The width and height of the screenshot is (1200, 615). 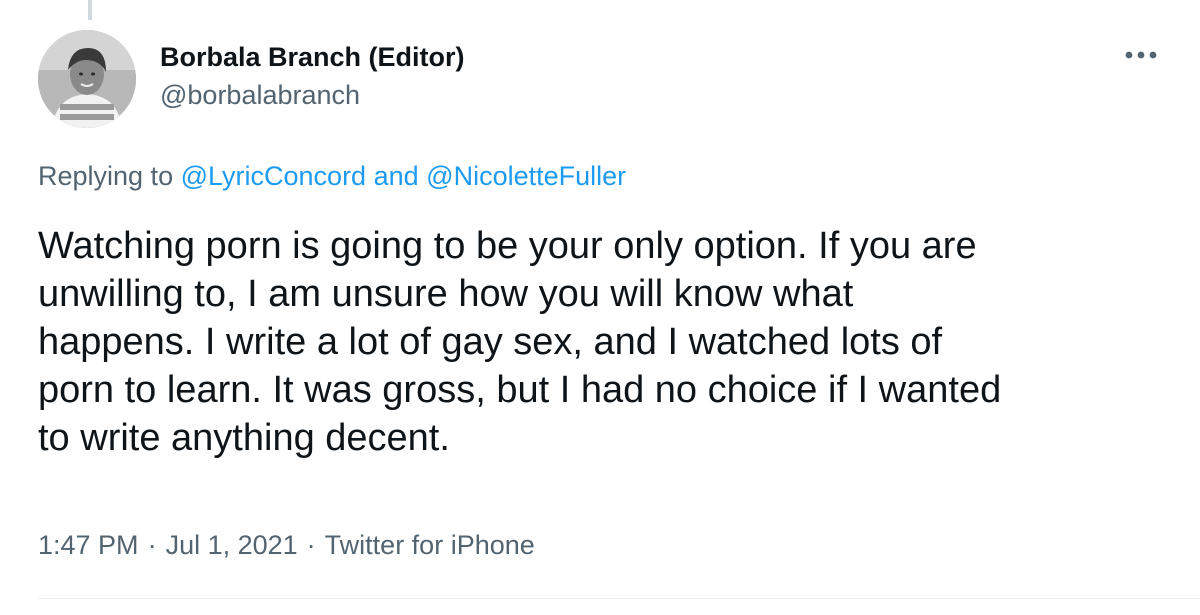 I want to click on more-options-button, so click(x=1141, y=55).